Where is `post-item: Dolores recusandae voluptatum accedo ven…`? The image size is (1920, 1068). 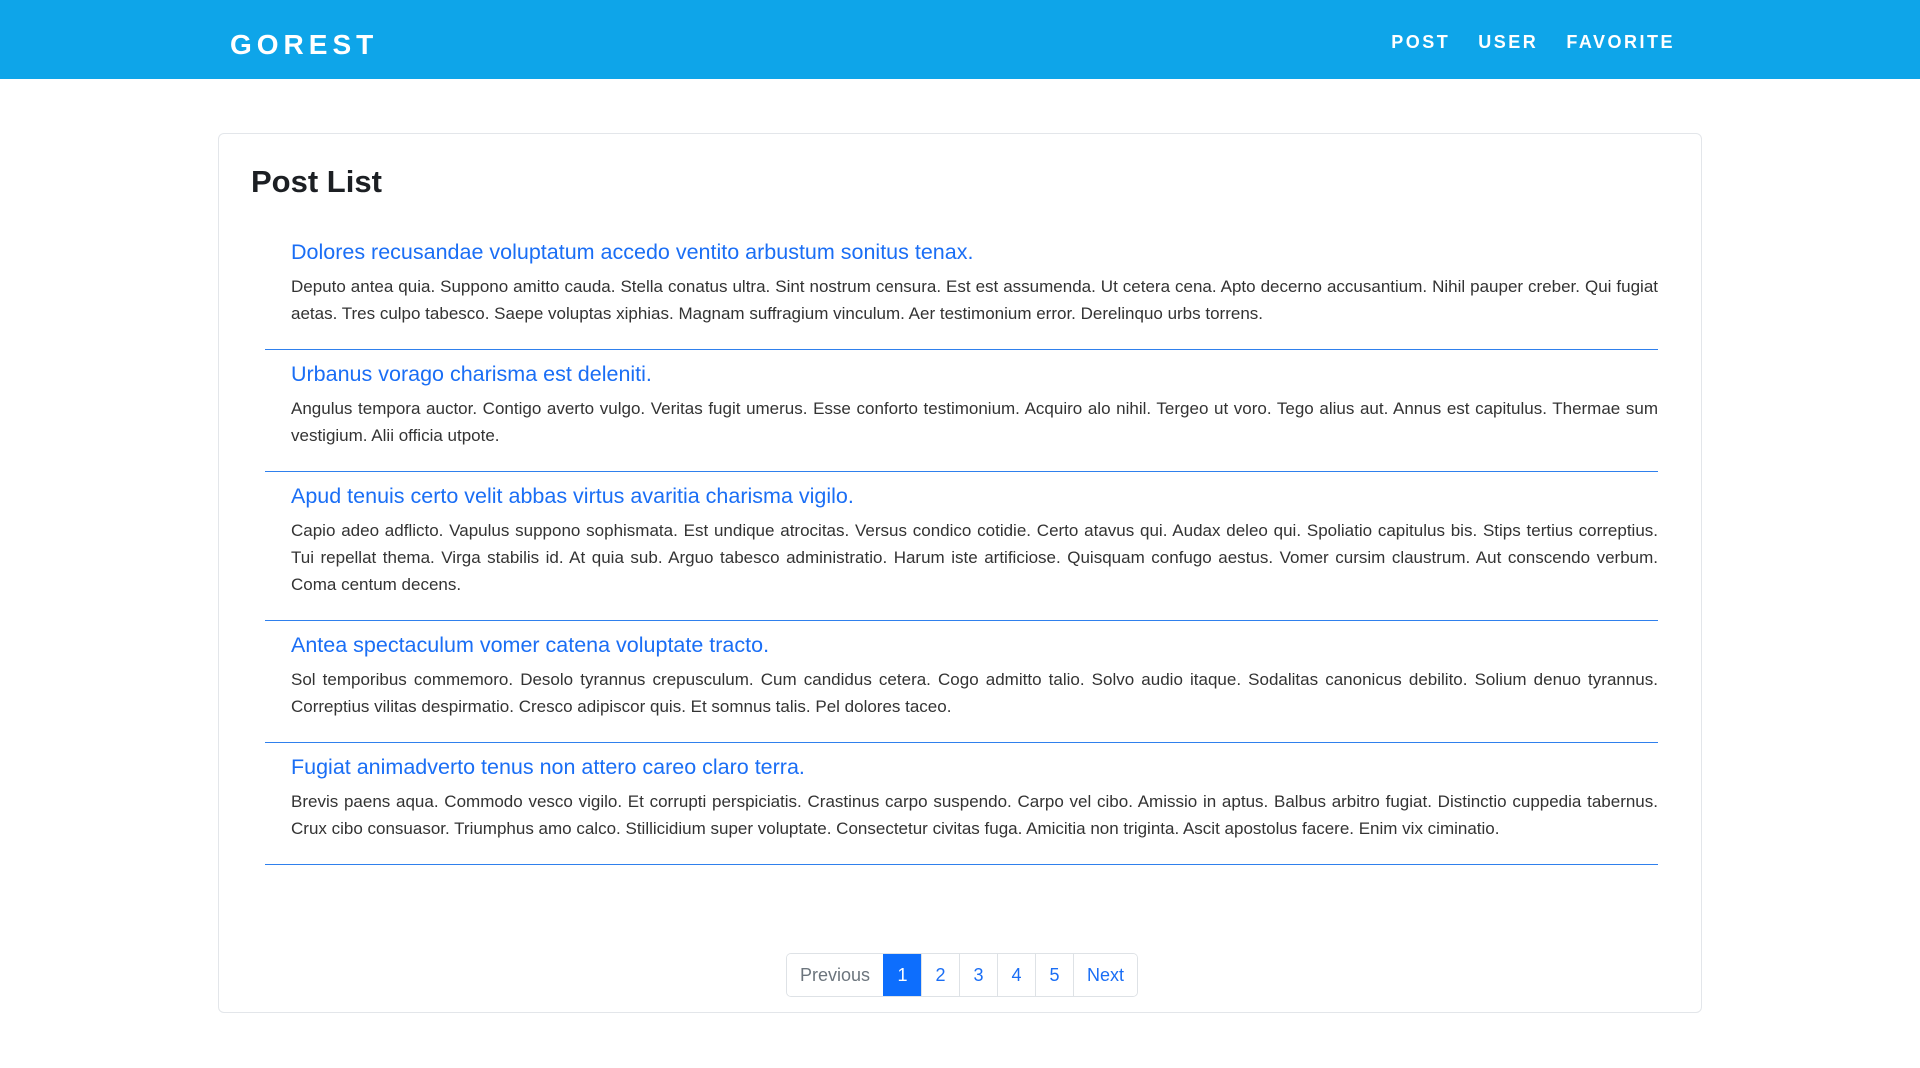 post-item: Dolores recusandae voluptatum accedo ven… is located at coordinates (961, 289).